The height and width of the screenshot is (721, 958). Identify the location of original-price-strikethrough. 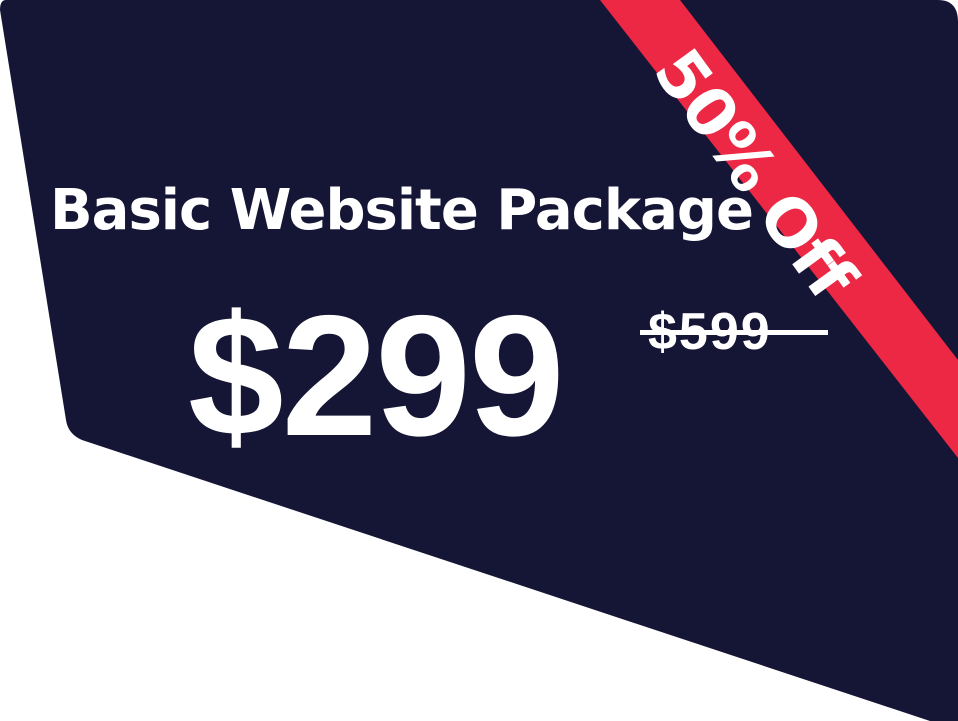
(734, 332).